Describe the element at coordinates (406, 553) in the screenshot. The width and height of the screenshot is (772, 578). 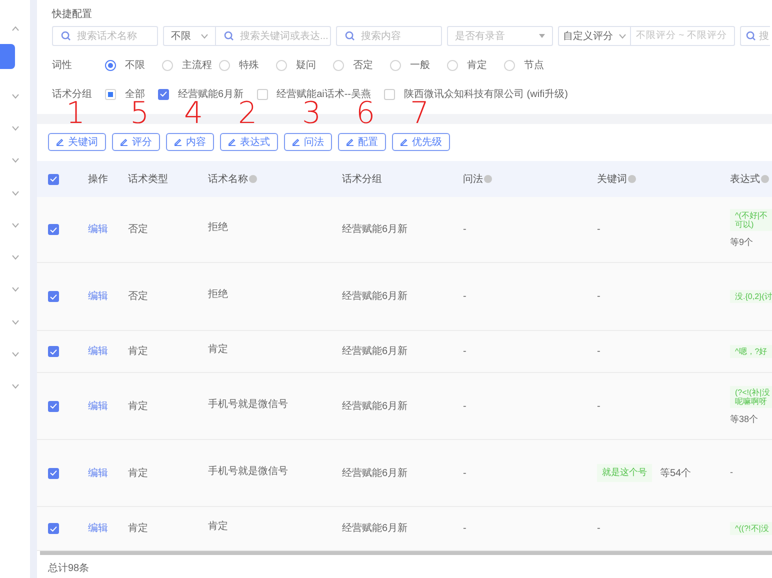
I see `scrollbar` at that location.